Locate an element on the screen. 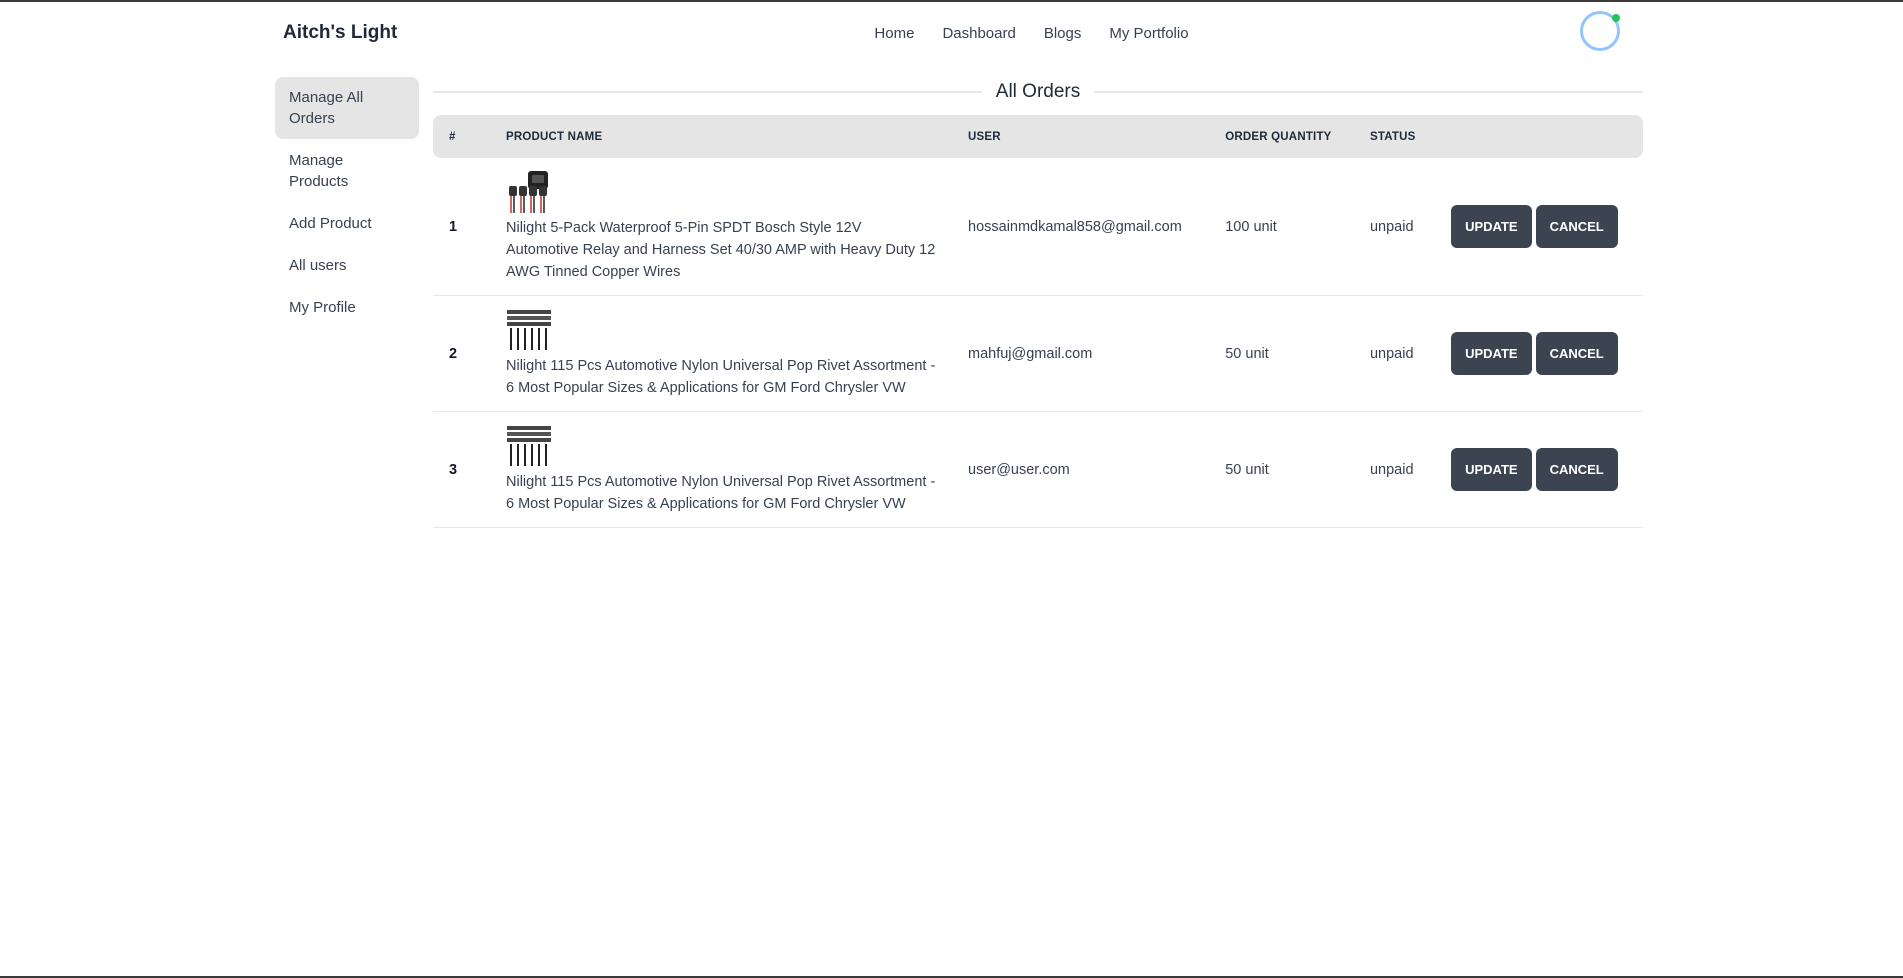 The height and width of the screenshot is (978, 1903). relay-harness-image is located at coordinates (528, 192).